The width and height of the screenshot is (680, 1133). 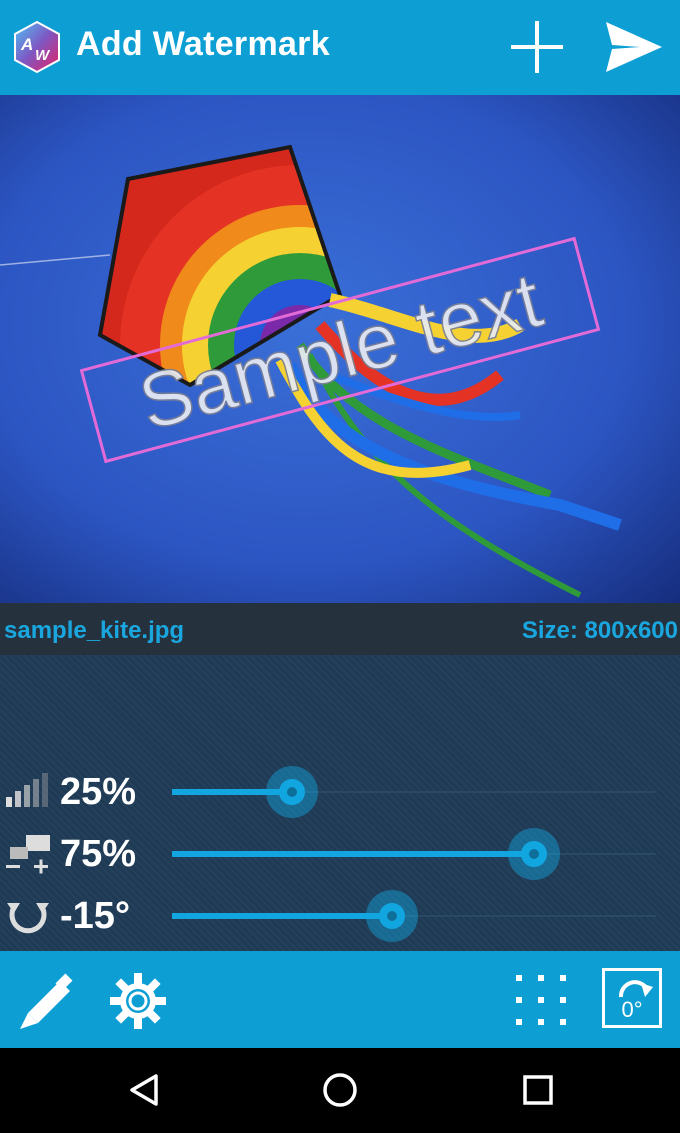 What do you see at coordinates (340, 47) in the screenshot?
I see `app-bar: A W Add Watermark` at bounding box center [340, 47].